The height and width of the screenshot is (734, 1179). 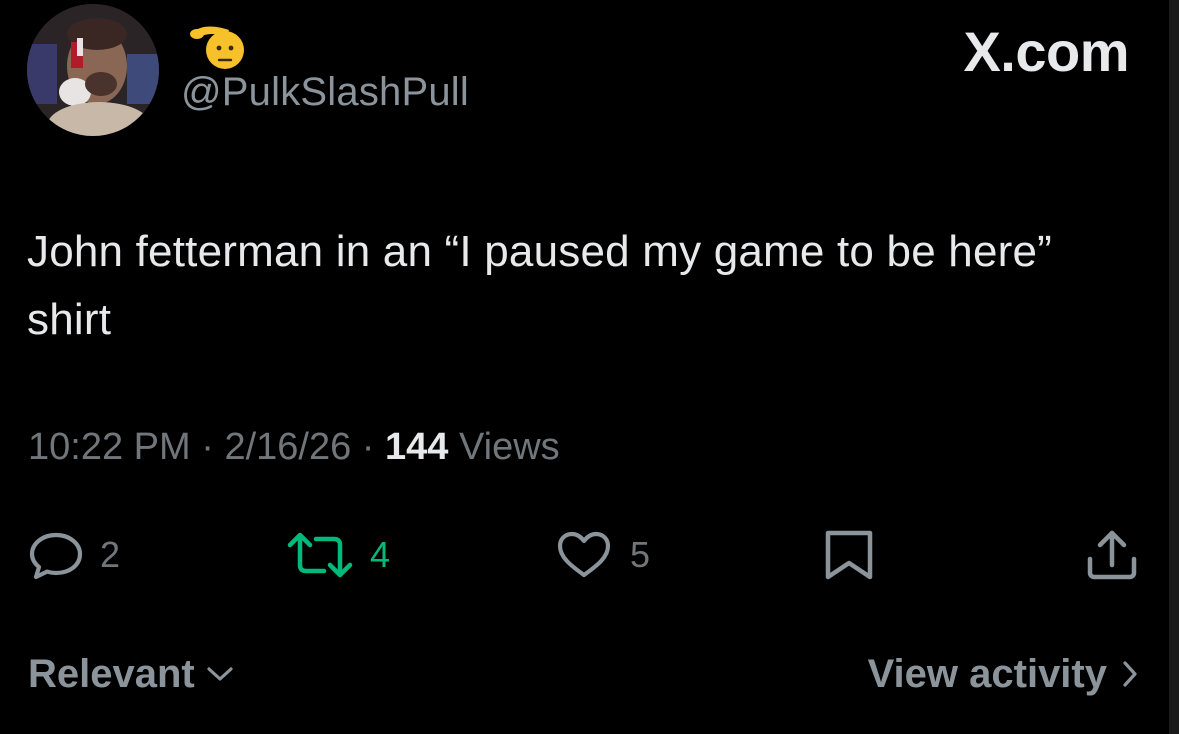 I want to click on repost-icon, so click(x=320, y=555).